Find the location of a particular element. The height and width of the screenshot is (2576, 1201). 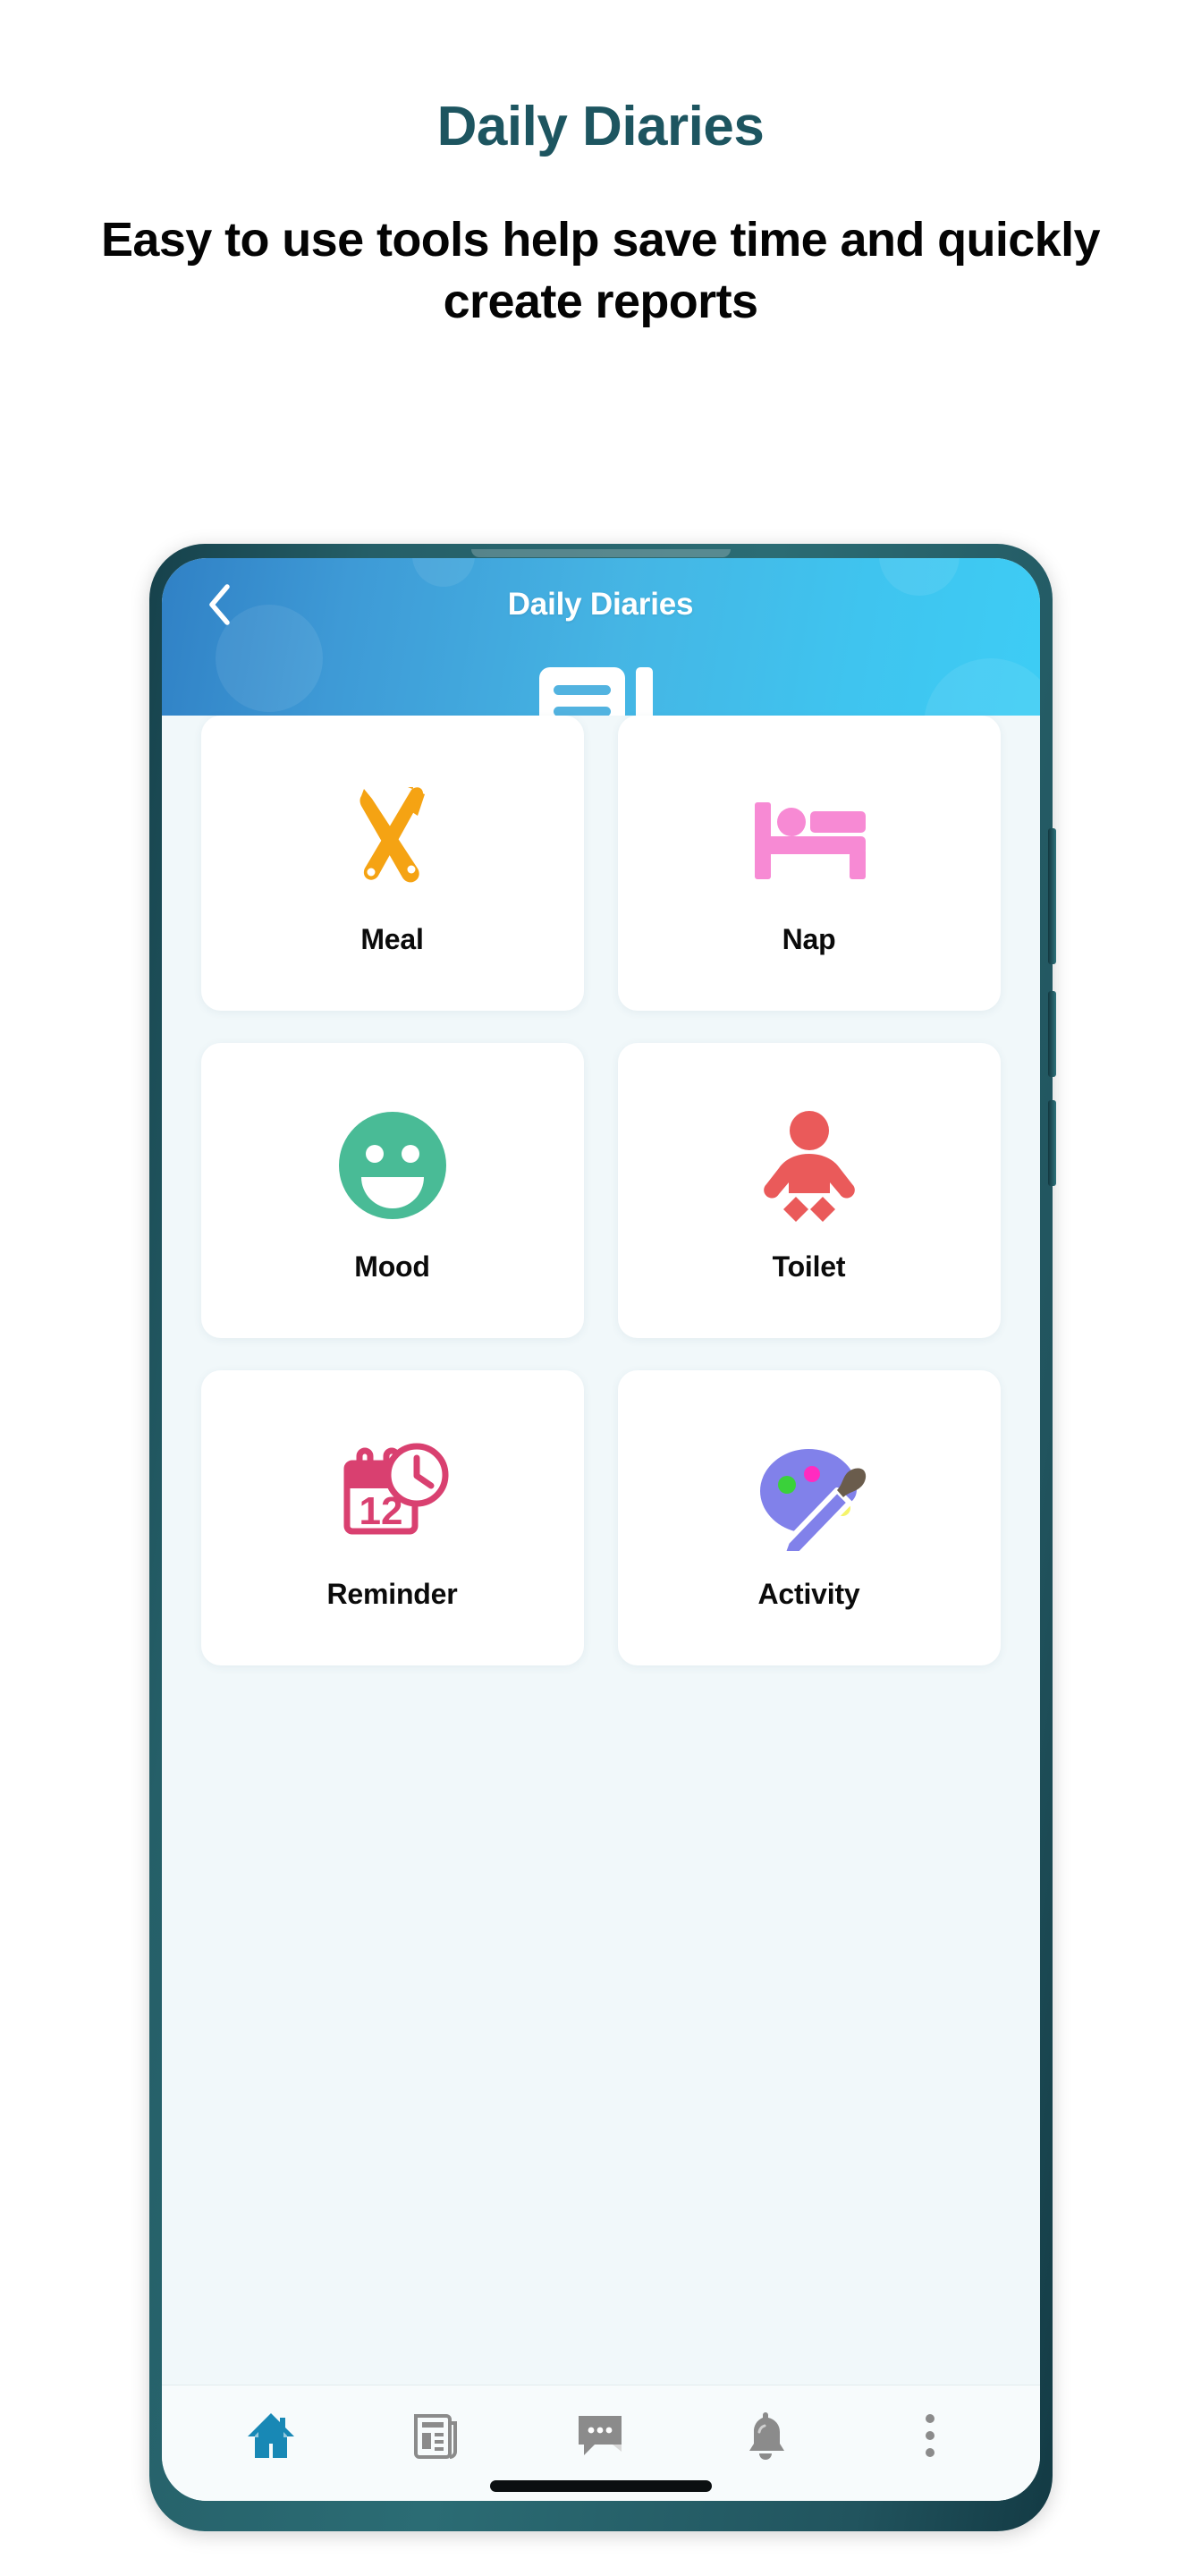

tile-toilet: Toilet is located at coordinates (809, 1190).